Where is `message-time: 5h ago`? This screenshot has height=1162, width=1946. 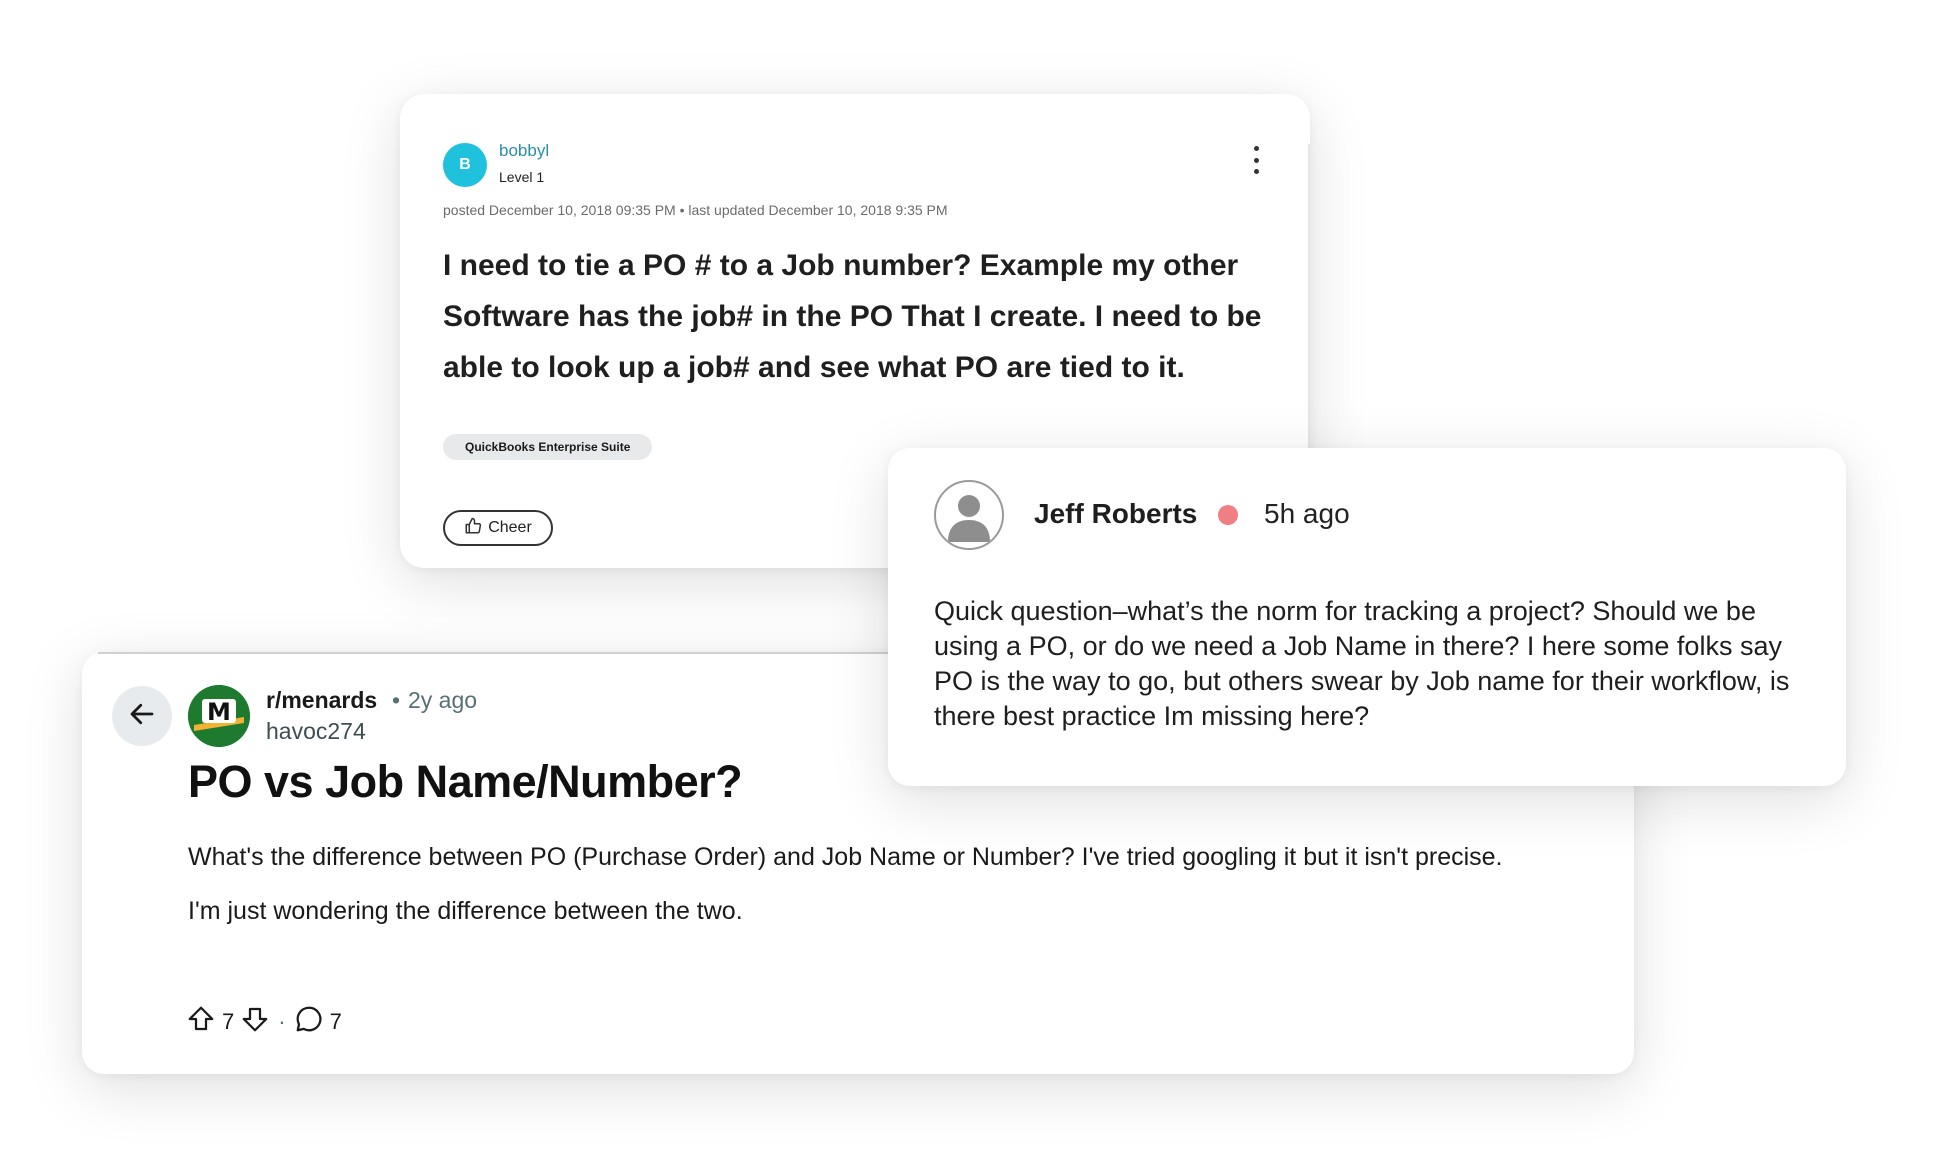
message-time: 5h ago is located at coordinates (1307, 513).